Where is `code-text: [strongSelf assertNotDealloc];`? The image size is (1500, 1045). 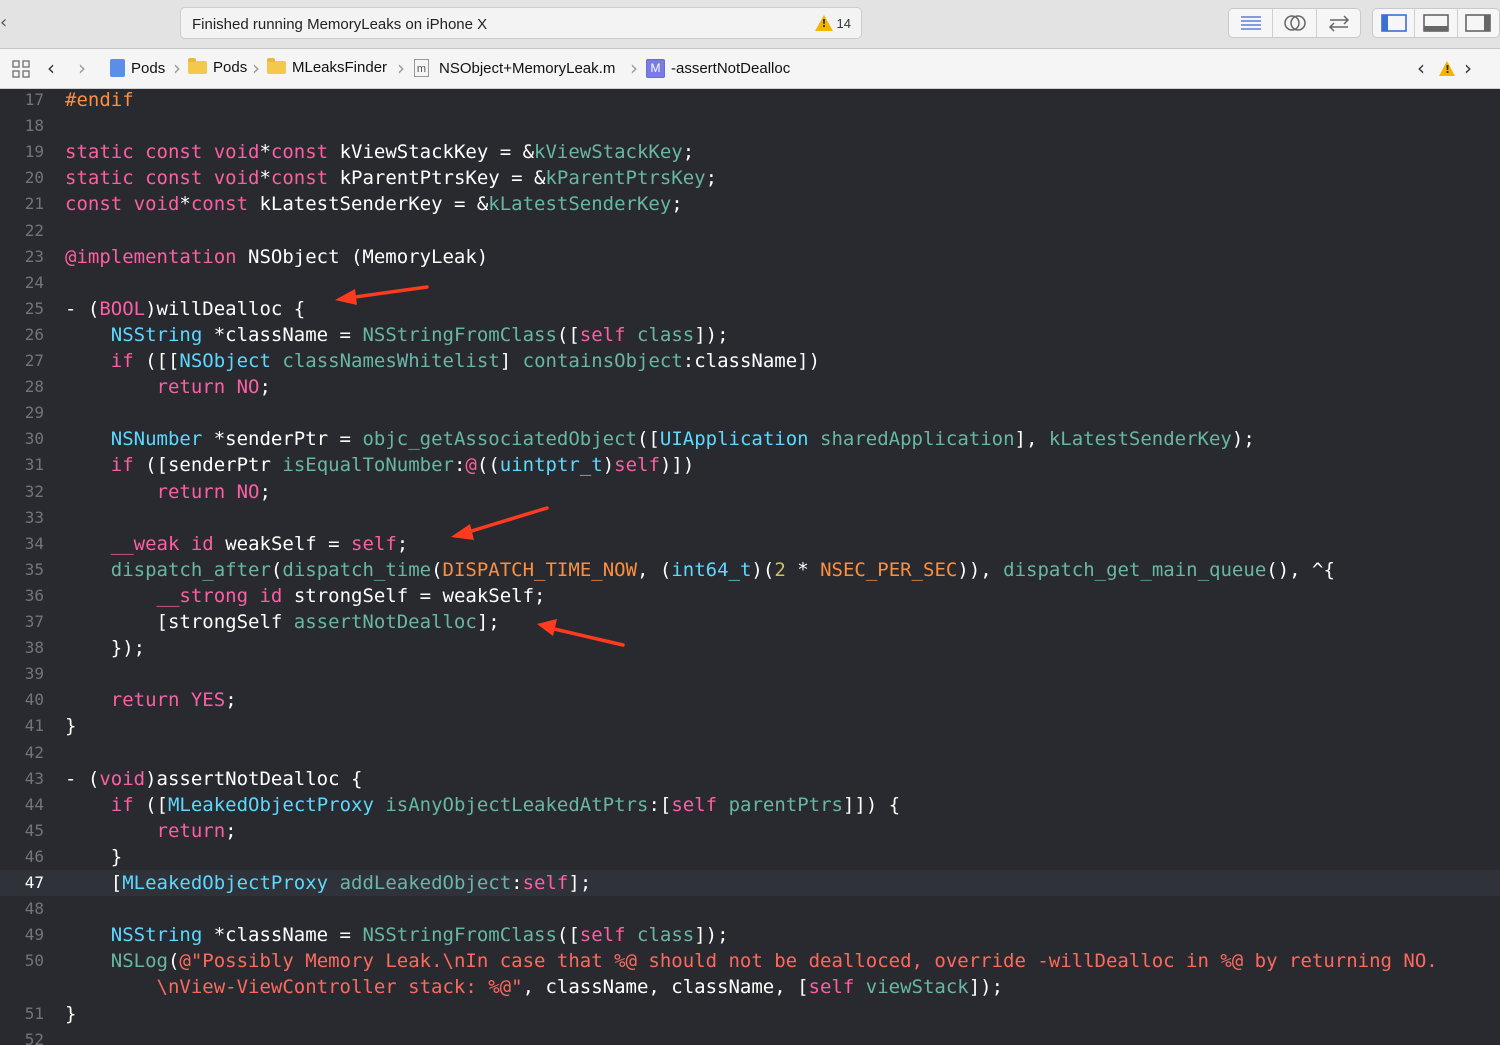
code-text: [strongSelf assertNotDealloc]; is located at coordinates (282, 622).